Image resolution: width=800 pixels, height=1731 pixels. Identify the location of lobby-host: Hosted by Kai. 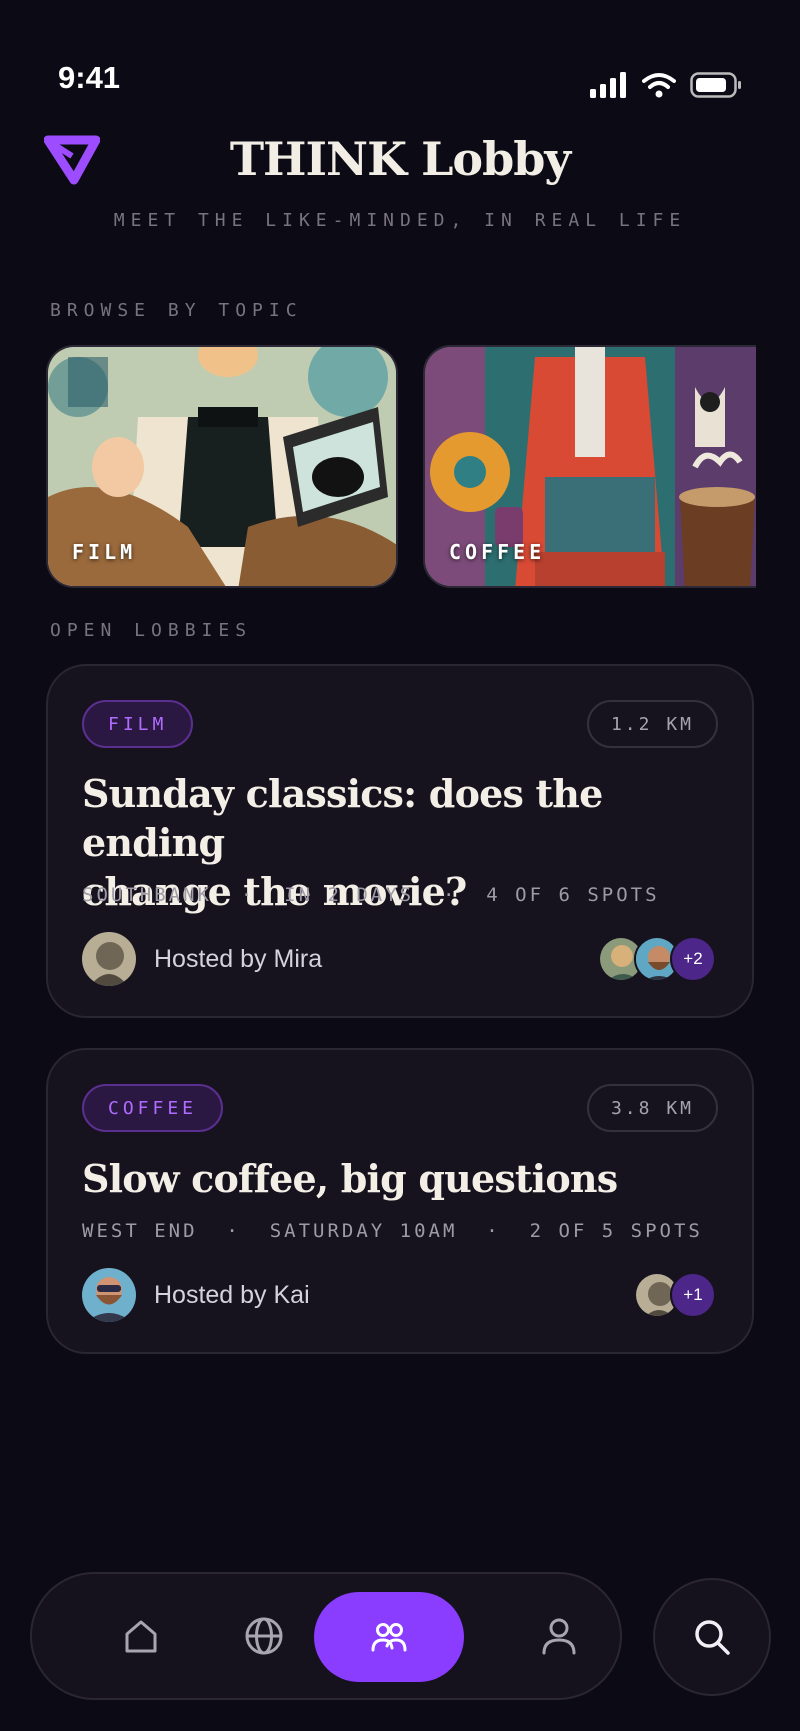
(196, 1295).